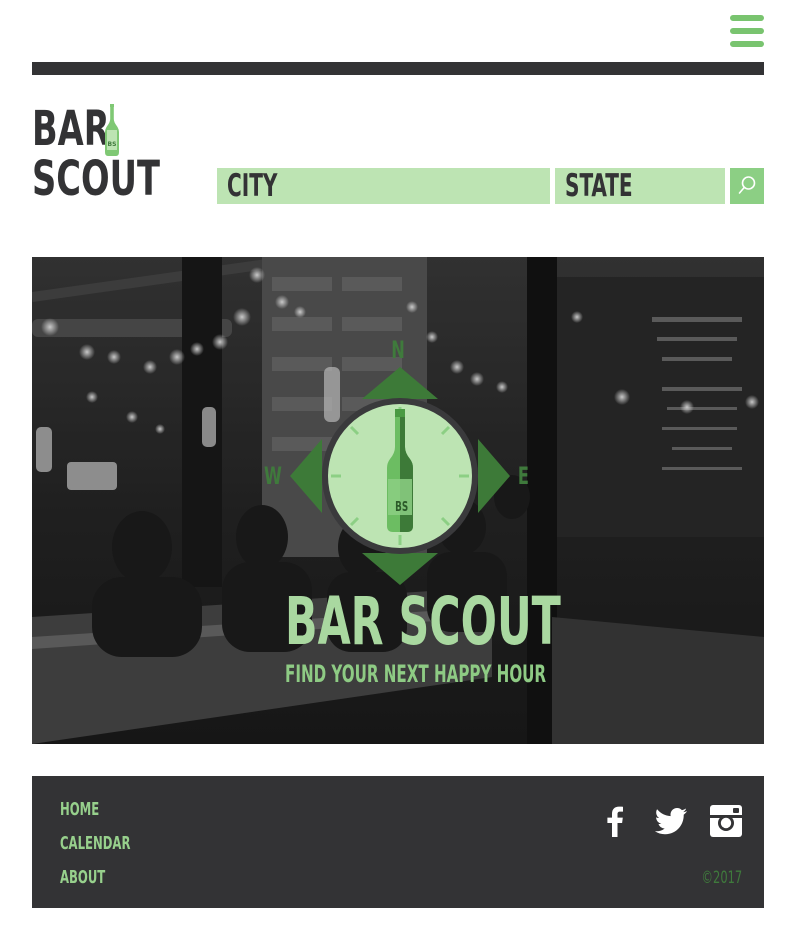 The width and height of the screenshot is (792, 939). I want to click on city-field-label: CITY, so click(252, 186).